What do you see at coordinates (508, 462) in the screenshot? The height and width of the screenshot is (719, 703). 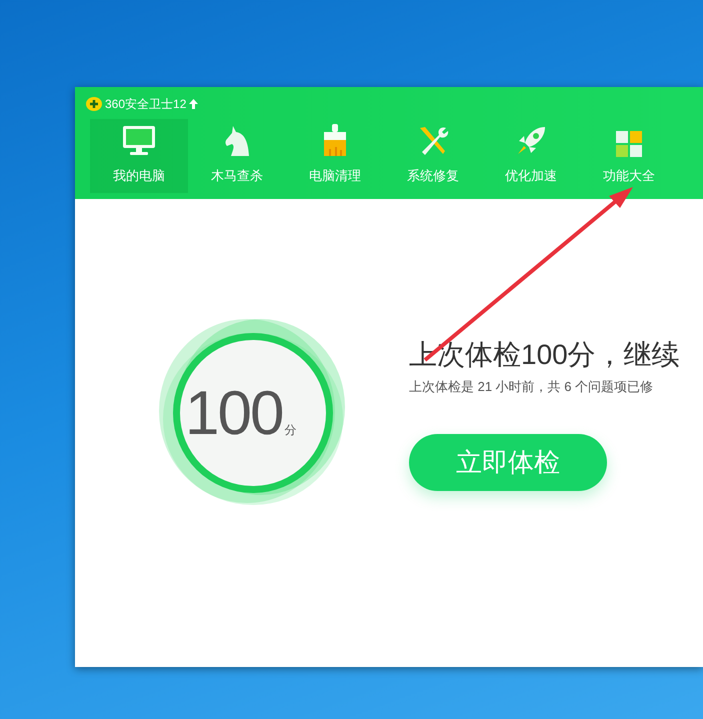 I see `check-now-button: 立即体检` at bounding box center [508, 462].